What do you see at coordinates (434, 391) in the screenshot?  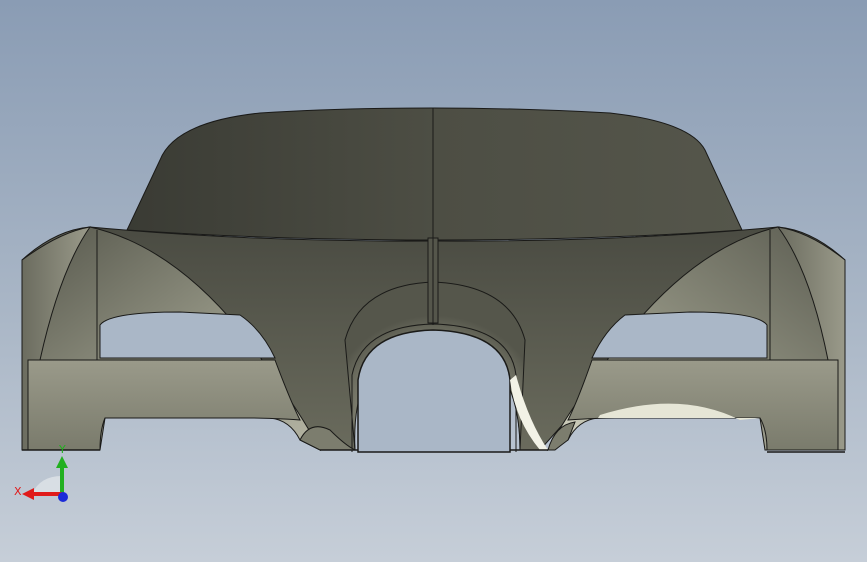 I see `center-arch-opening` at bounding box center [434, 391].